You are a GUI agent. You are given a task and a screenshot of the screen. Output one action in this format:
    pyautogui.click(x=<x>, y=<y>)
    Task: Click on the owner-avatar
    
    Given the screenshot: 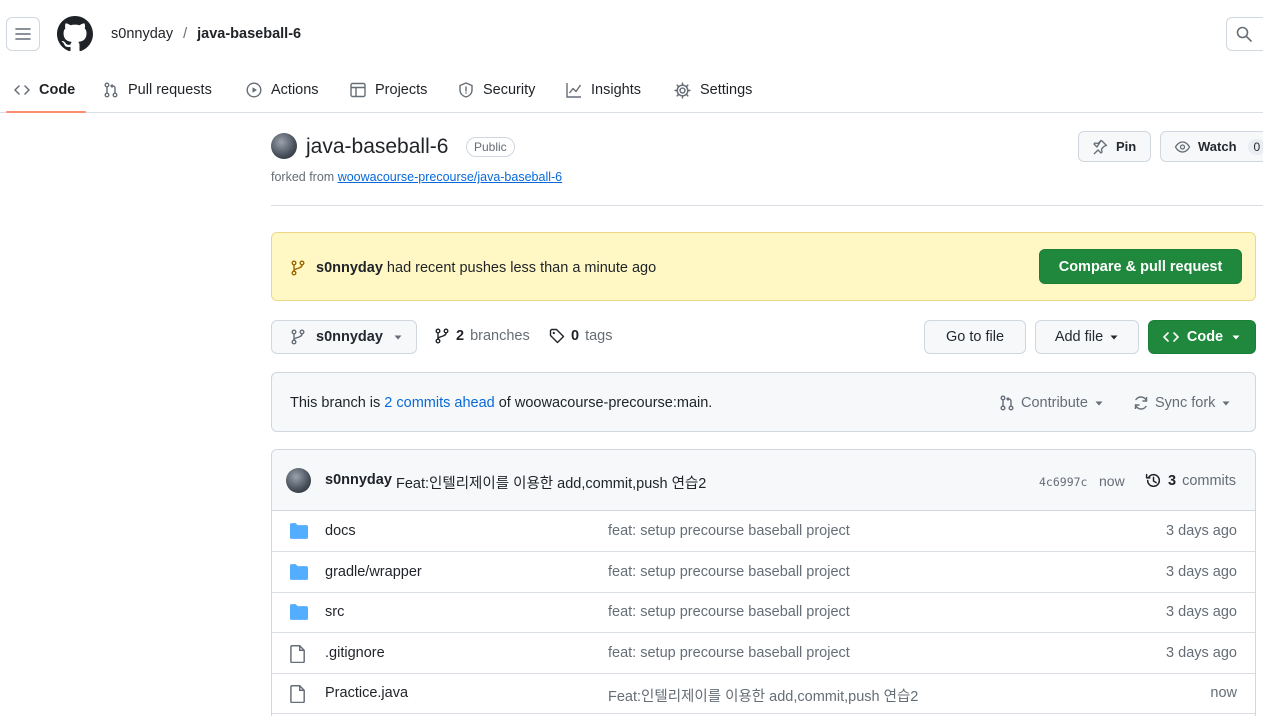 What is the action you would take?
    pyautogui.click(x=284, y=146)
    